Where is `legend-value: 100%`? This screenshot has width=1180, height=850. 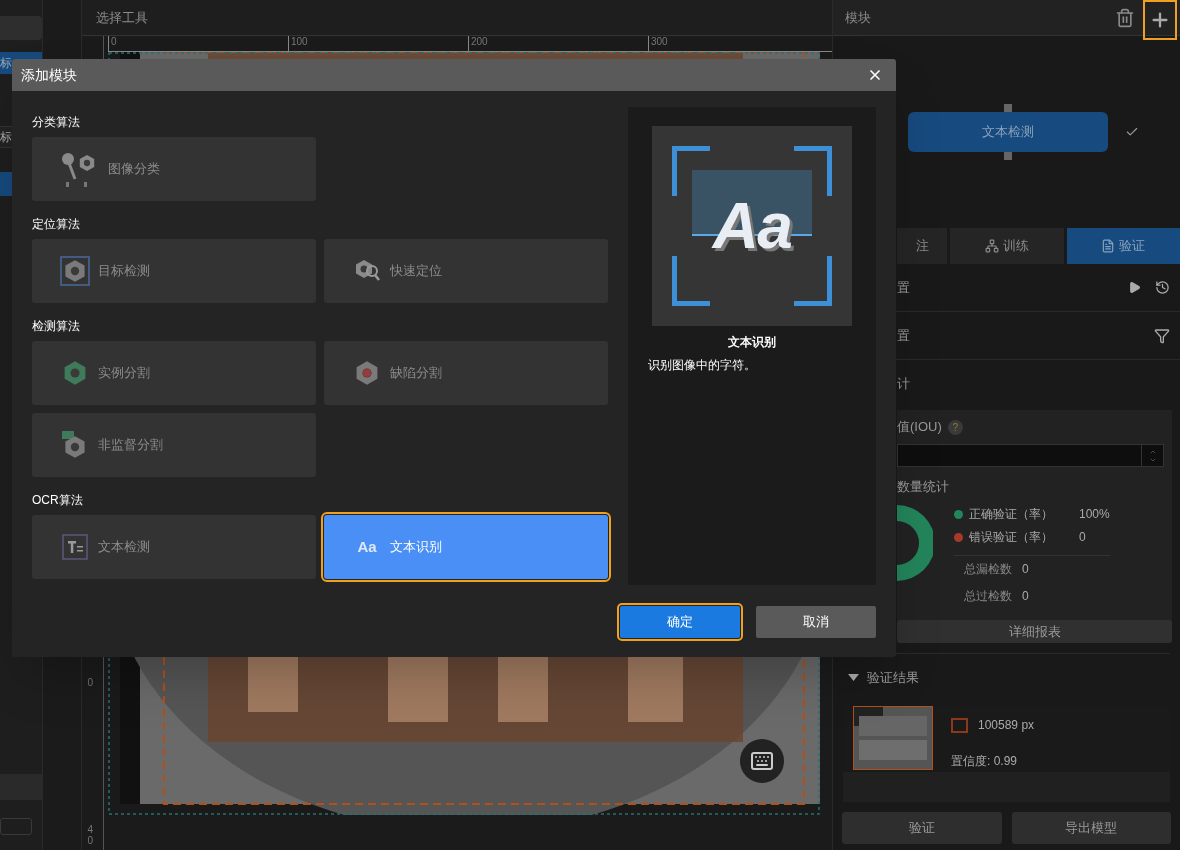
legend-value: 100% is located at coordinates (1094, 514).